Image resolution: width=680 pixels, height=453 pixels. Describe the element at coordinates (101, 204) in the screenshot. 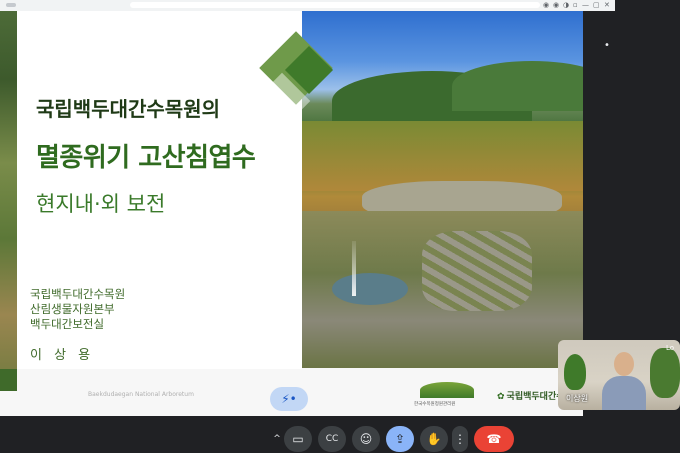

I see `slide-title-line3: 현지내·외 보전` at that location.